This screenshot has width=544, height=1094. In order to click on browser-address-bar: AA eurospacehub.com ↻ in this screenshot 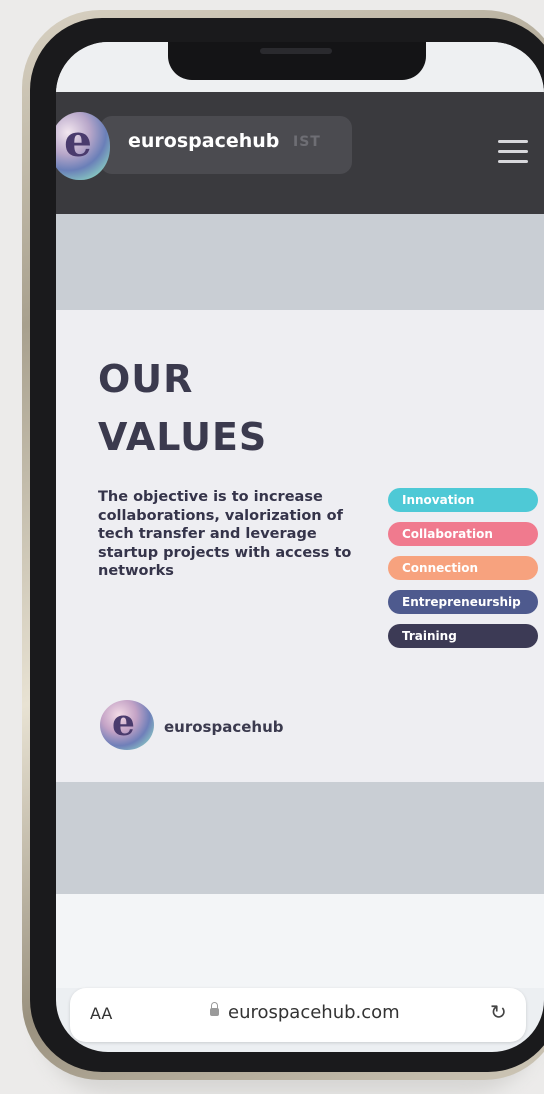, I will do `click(298, 1015)`.